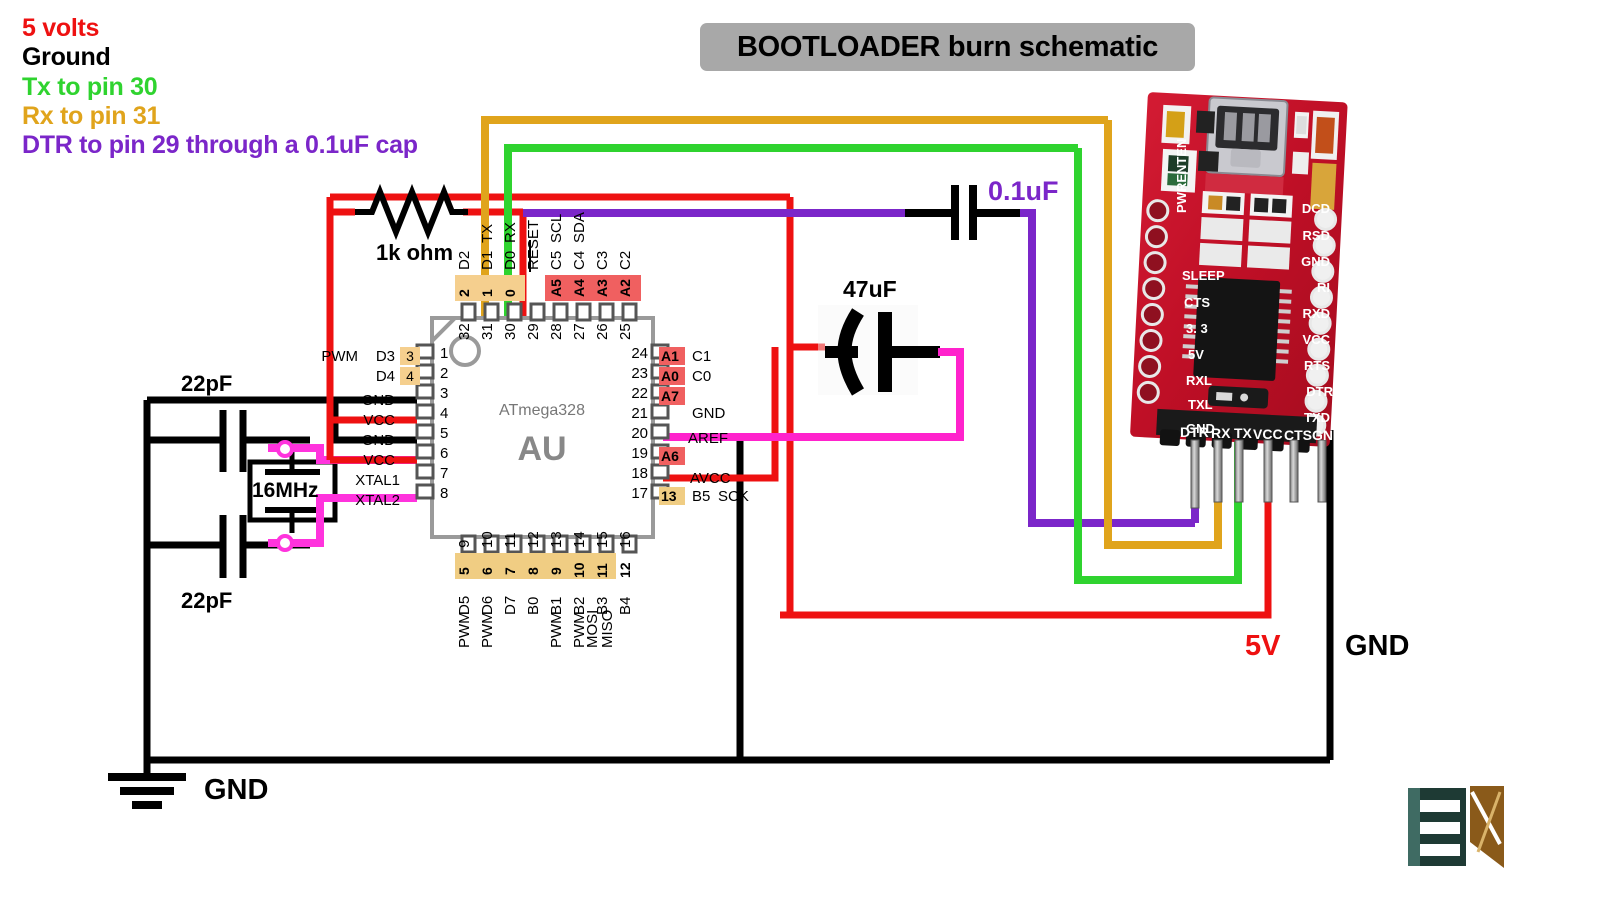  What do you see at coordinates (379, 420) in the screenshot?
I see `left-pin-name-4: VCC` at bounding box center [379, 420].